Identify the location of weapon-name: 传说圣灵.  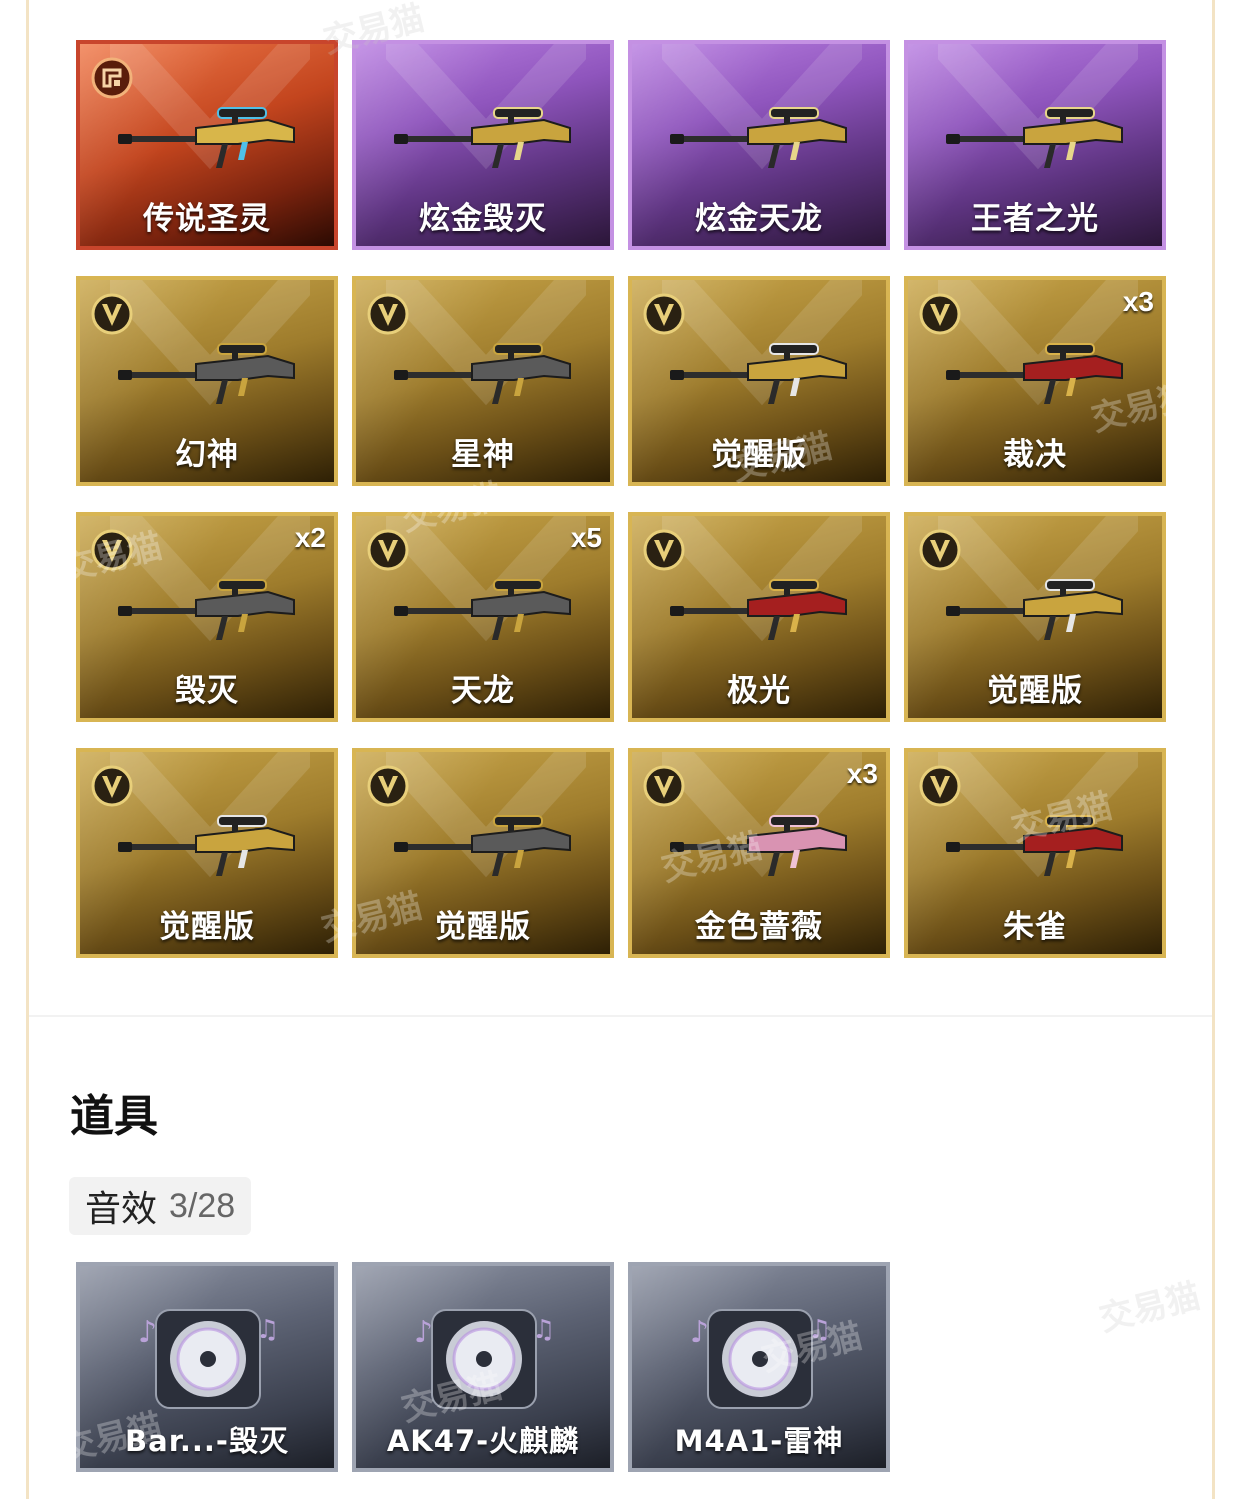
(207, 219).